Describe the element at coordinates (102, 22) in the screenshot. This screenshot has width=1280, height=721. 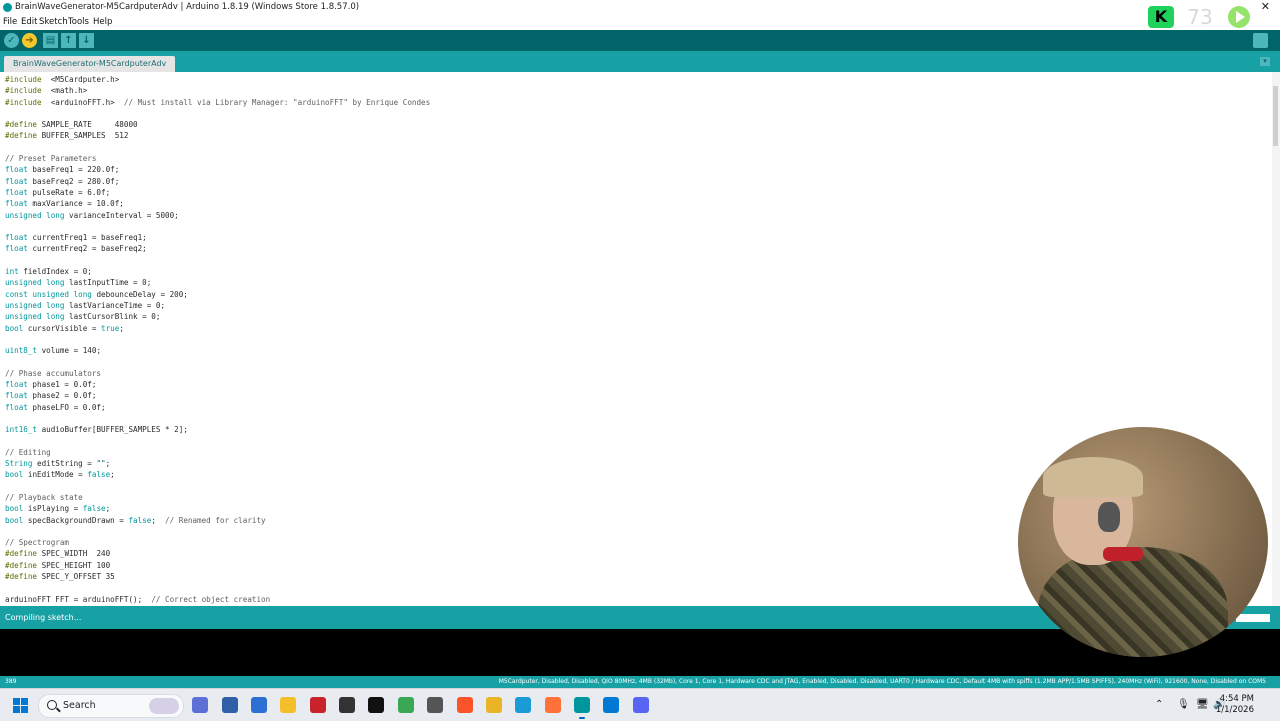
I see `menu-help: Help` at that location.